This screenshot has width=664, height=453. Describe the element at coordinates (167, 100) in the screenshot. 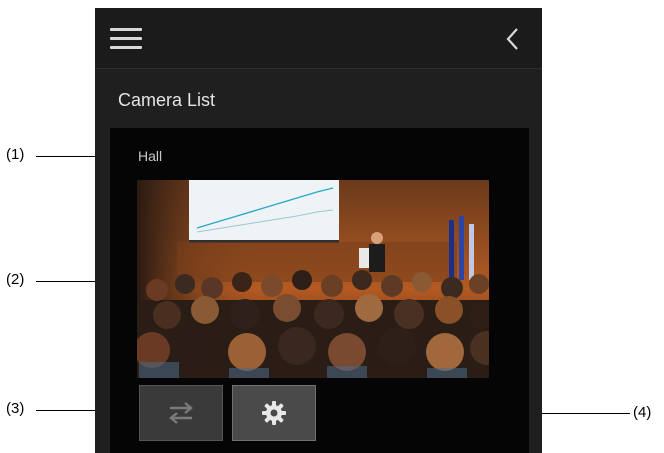

I see `page-title: Camera List` at that location.